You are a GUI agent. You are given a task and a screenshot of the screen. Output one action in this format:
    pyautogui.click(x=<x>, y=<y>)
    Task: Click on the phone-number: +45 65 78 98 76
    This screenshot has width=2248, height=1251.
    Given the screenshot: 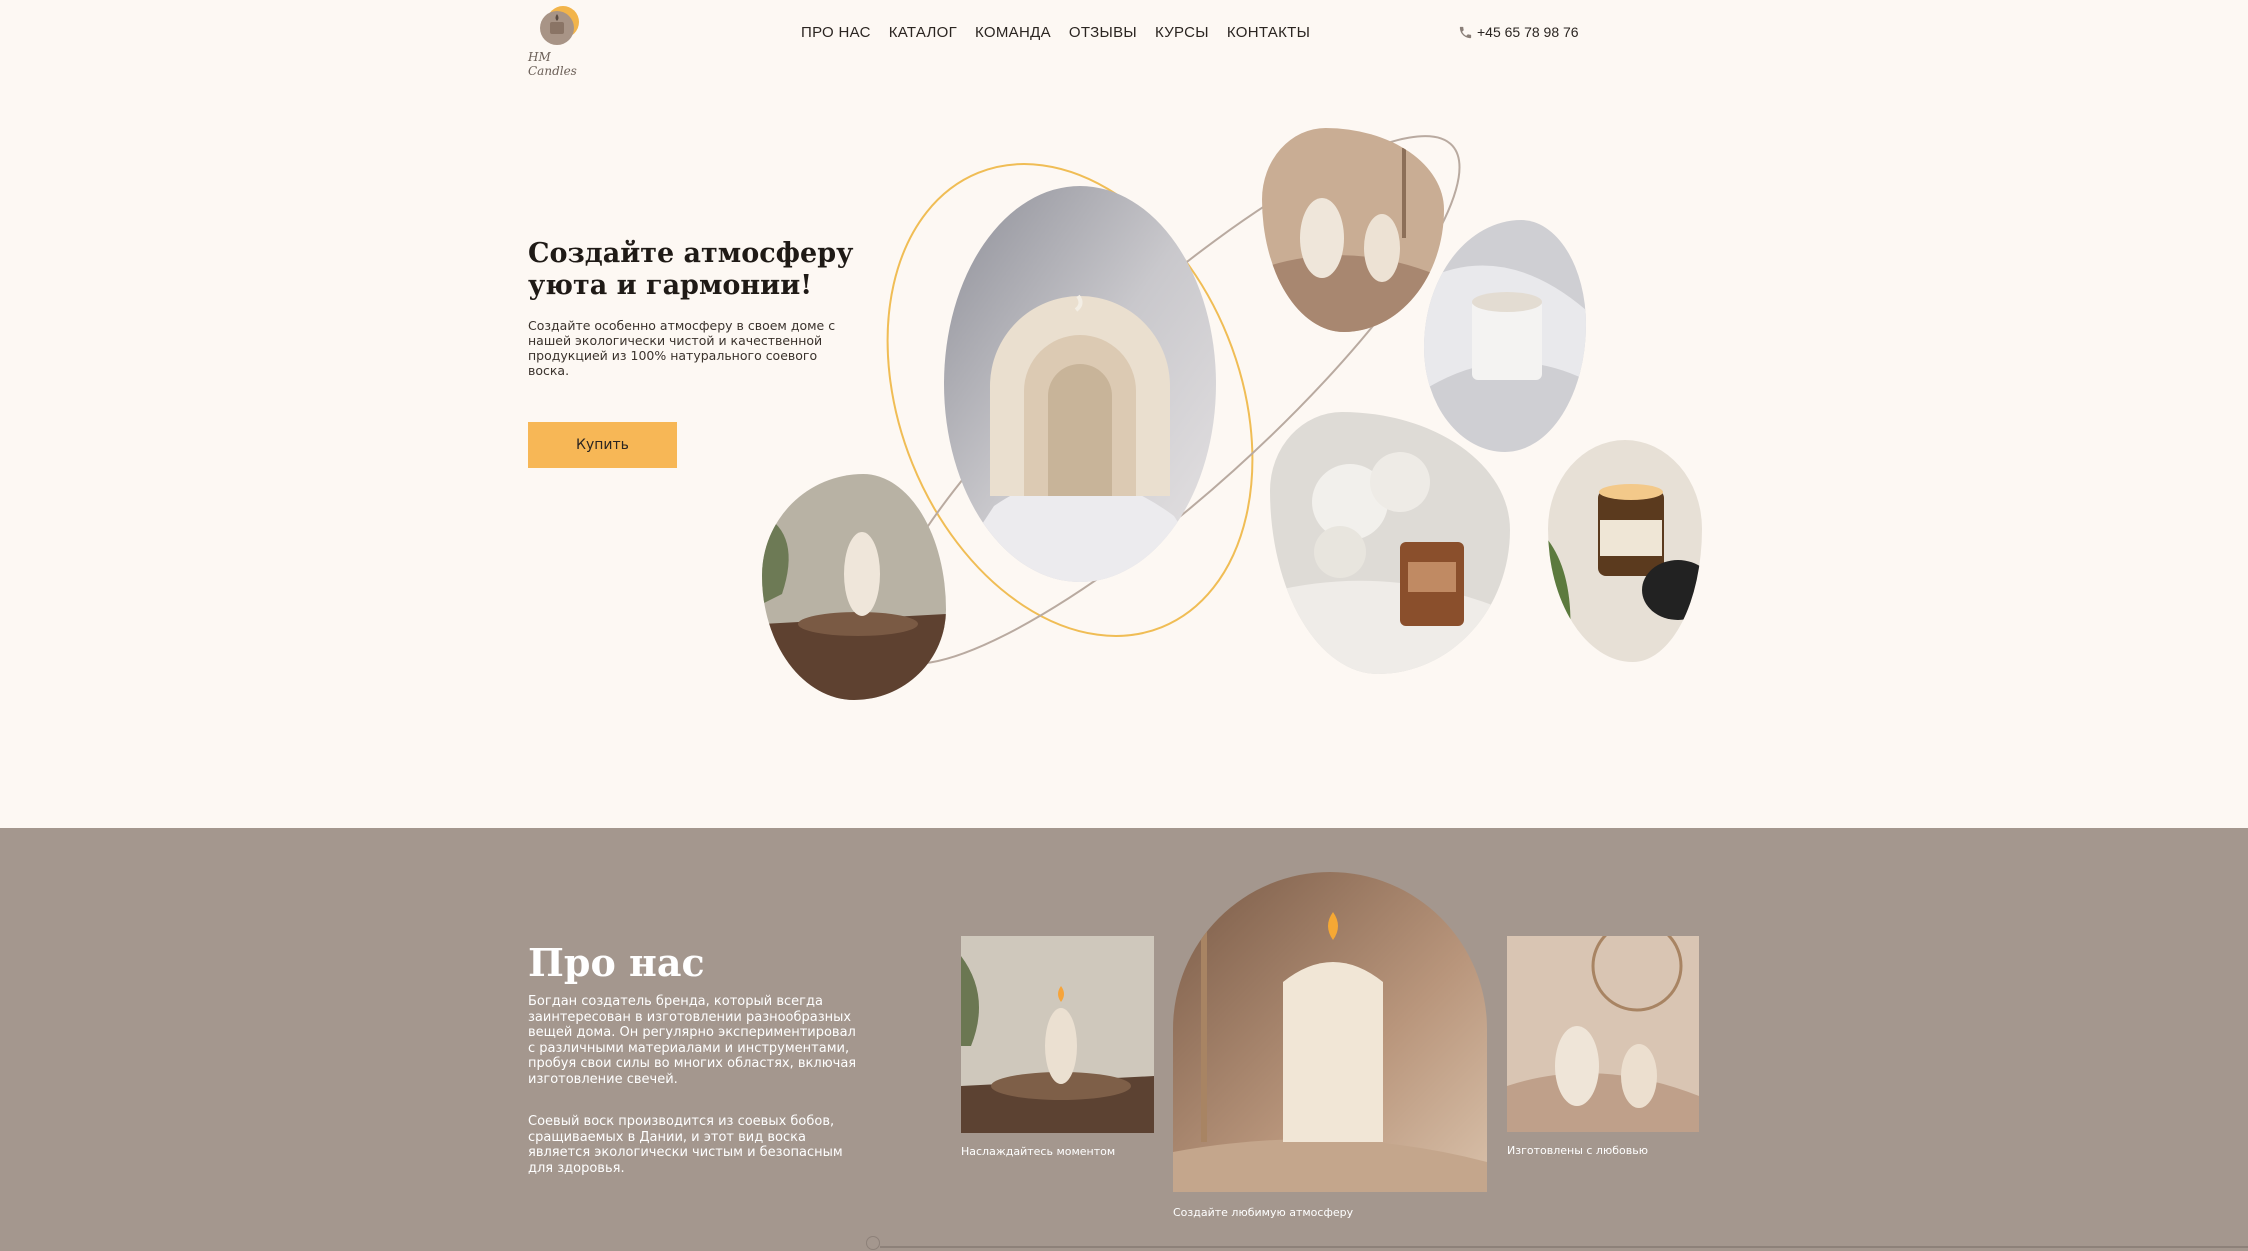 What is the action you would take?
    pyautogui.click(x=1528, y=32)
    